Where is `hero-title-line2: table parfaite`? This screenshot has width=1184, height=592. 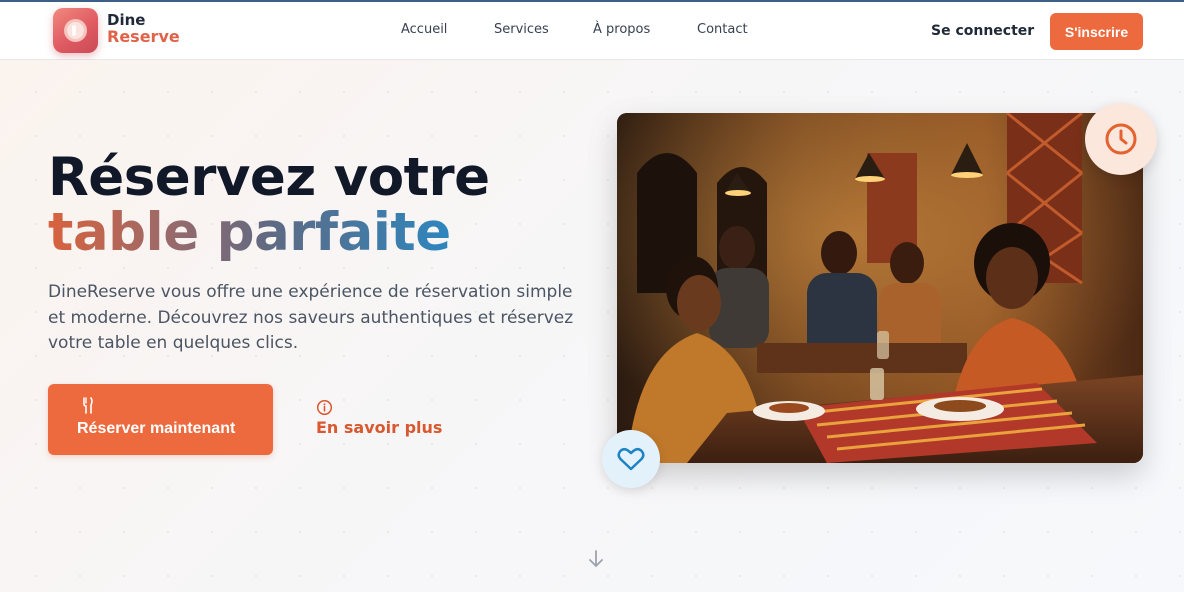 hero-title-line2: table parfaite is located at coordinates (249, 232).